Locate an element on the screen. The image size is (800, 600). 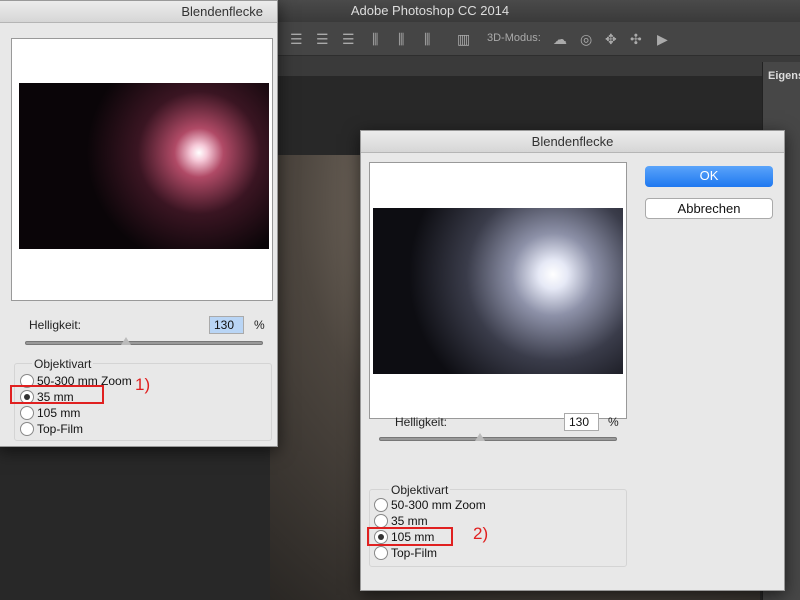
rotate-3d-icon: ☁ is located at coordinates (560, 39).